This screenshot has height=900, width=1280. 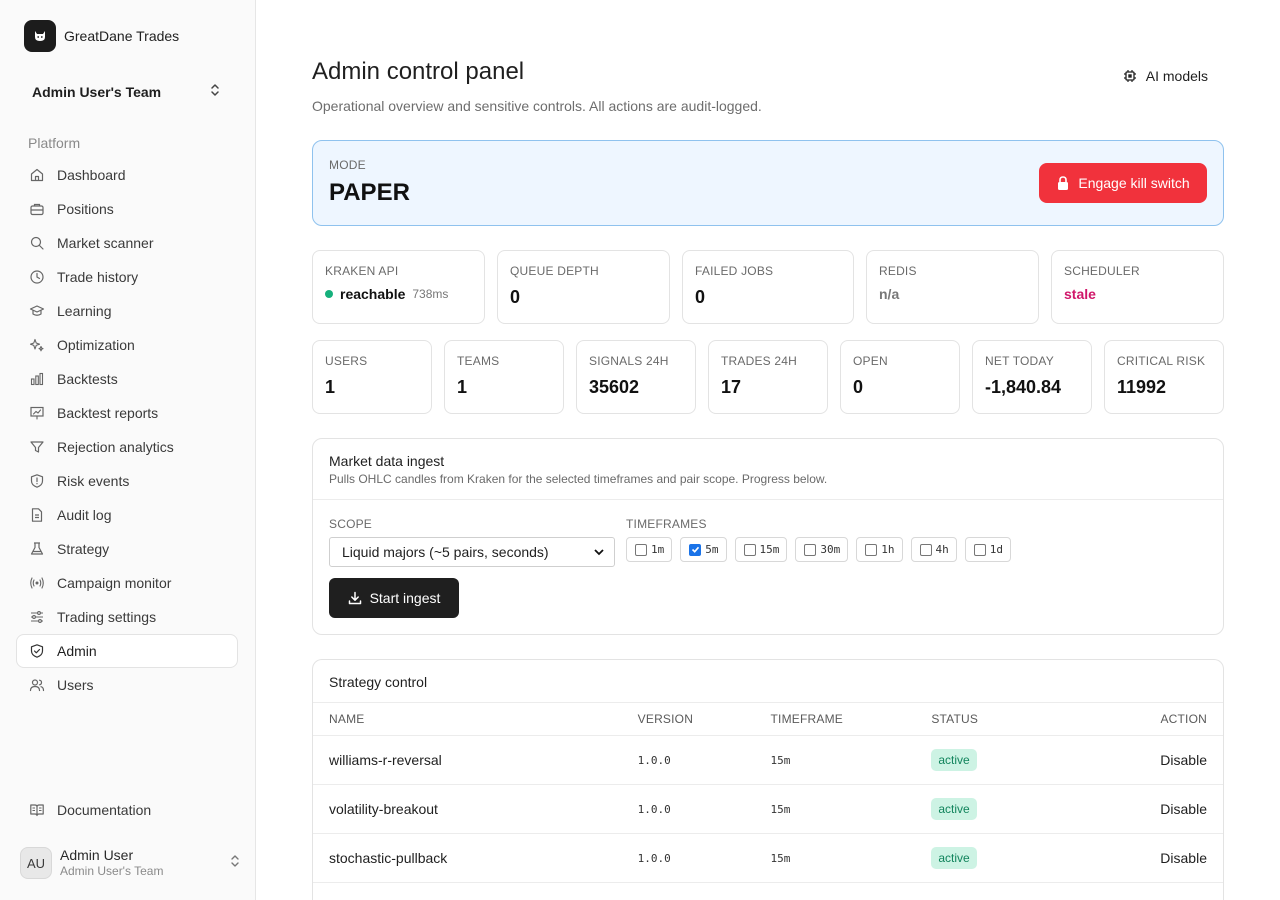 What do you see at coordinates (96, 345) in the screenshot?
I see `sidebar-item-label: Optimization` at bounding box center [96, 345].